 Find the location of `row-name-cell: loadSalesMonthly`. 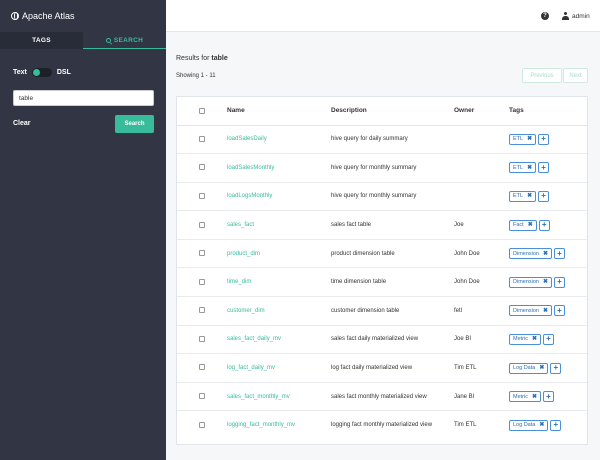

row-name-cell: loadSalesMonthly is located at coordinates (279, 168).